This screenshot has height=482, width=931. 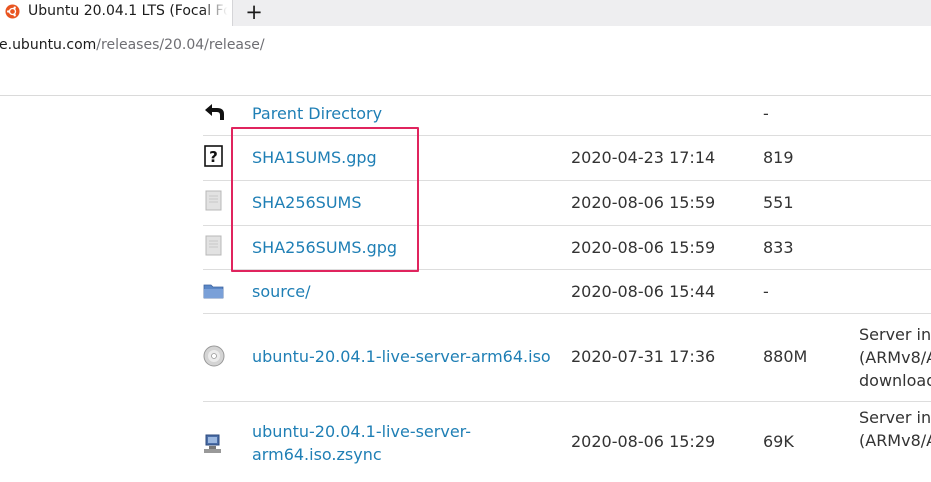 What do you see at coordinates (895, 429) in the screenshot?
I see `file-description: Server insta (ARMv8/Arm` at bounding box center [895, 429].